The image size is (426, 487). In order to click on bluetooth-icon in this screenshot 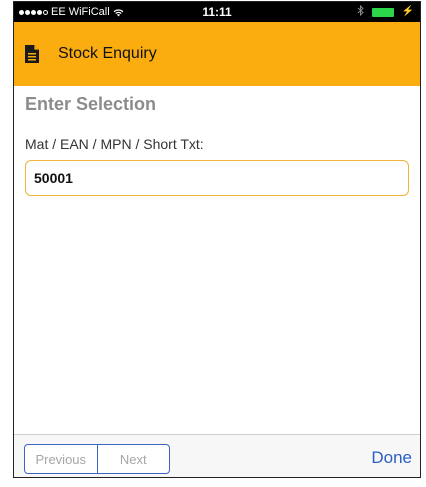, I will do `click(360, 11)`.